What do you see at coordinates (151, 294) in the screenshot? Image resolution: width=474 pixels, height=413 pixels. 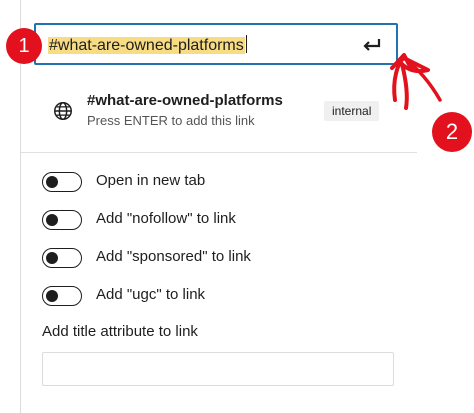 I see `toggle-label: Add "ugc" to link` at bounding box center [151, 294].